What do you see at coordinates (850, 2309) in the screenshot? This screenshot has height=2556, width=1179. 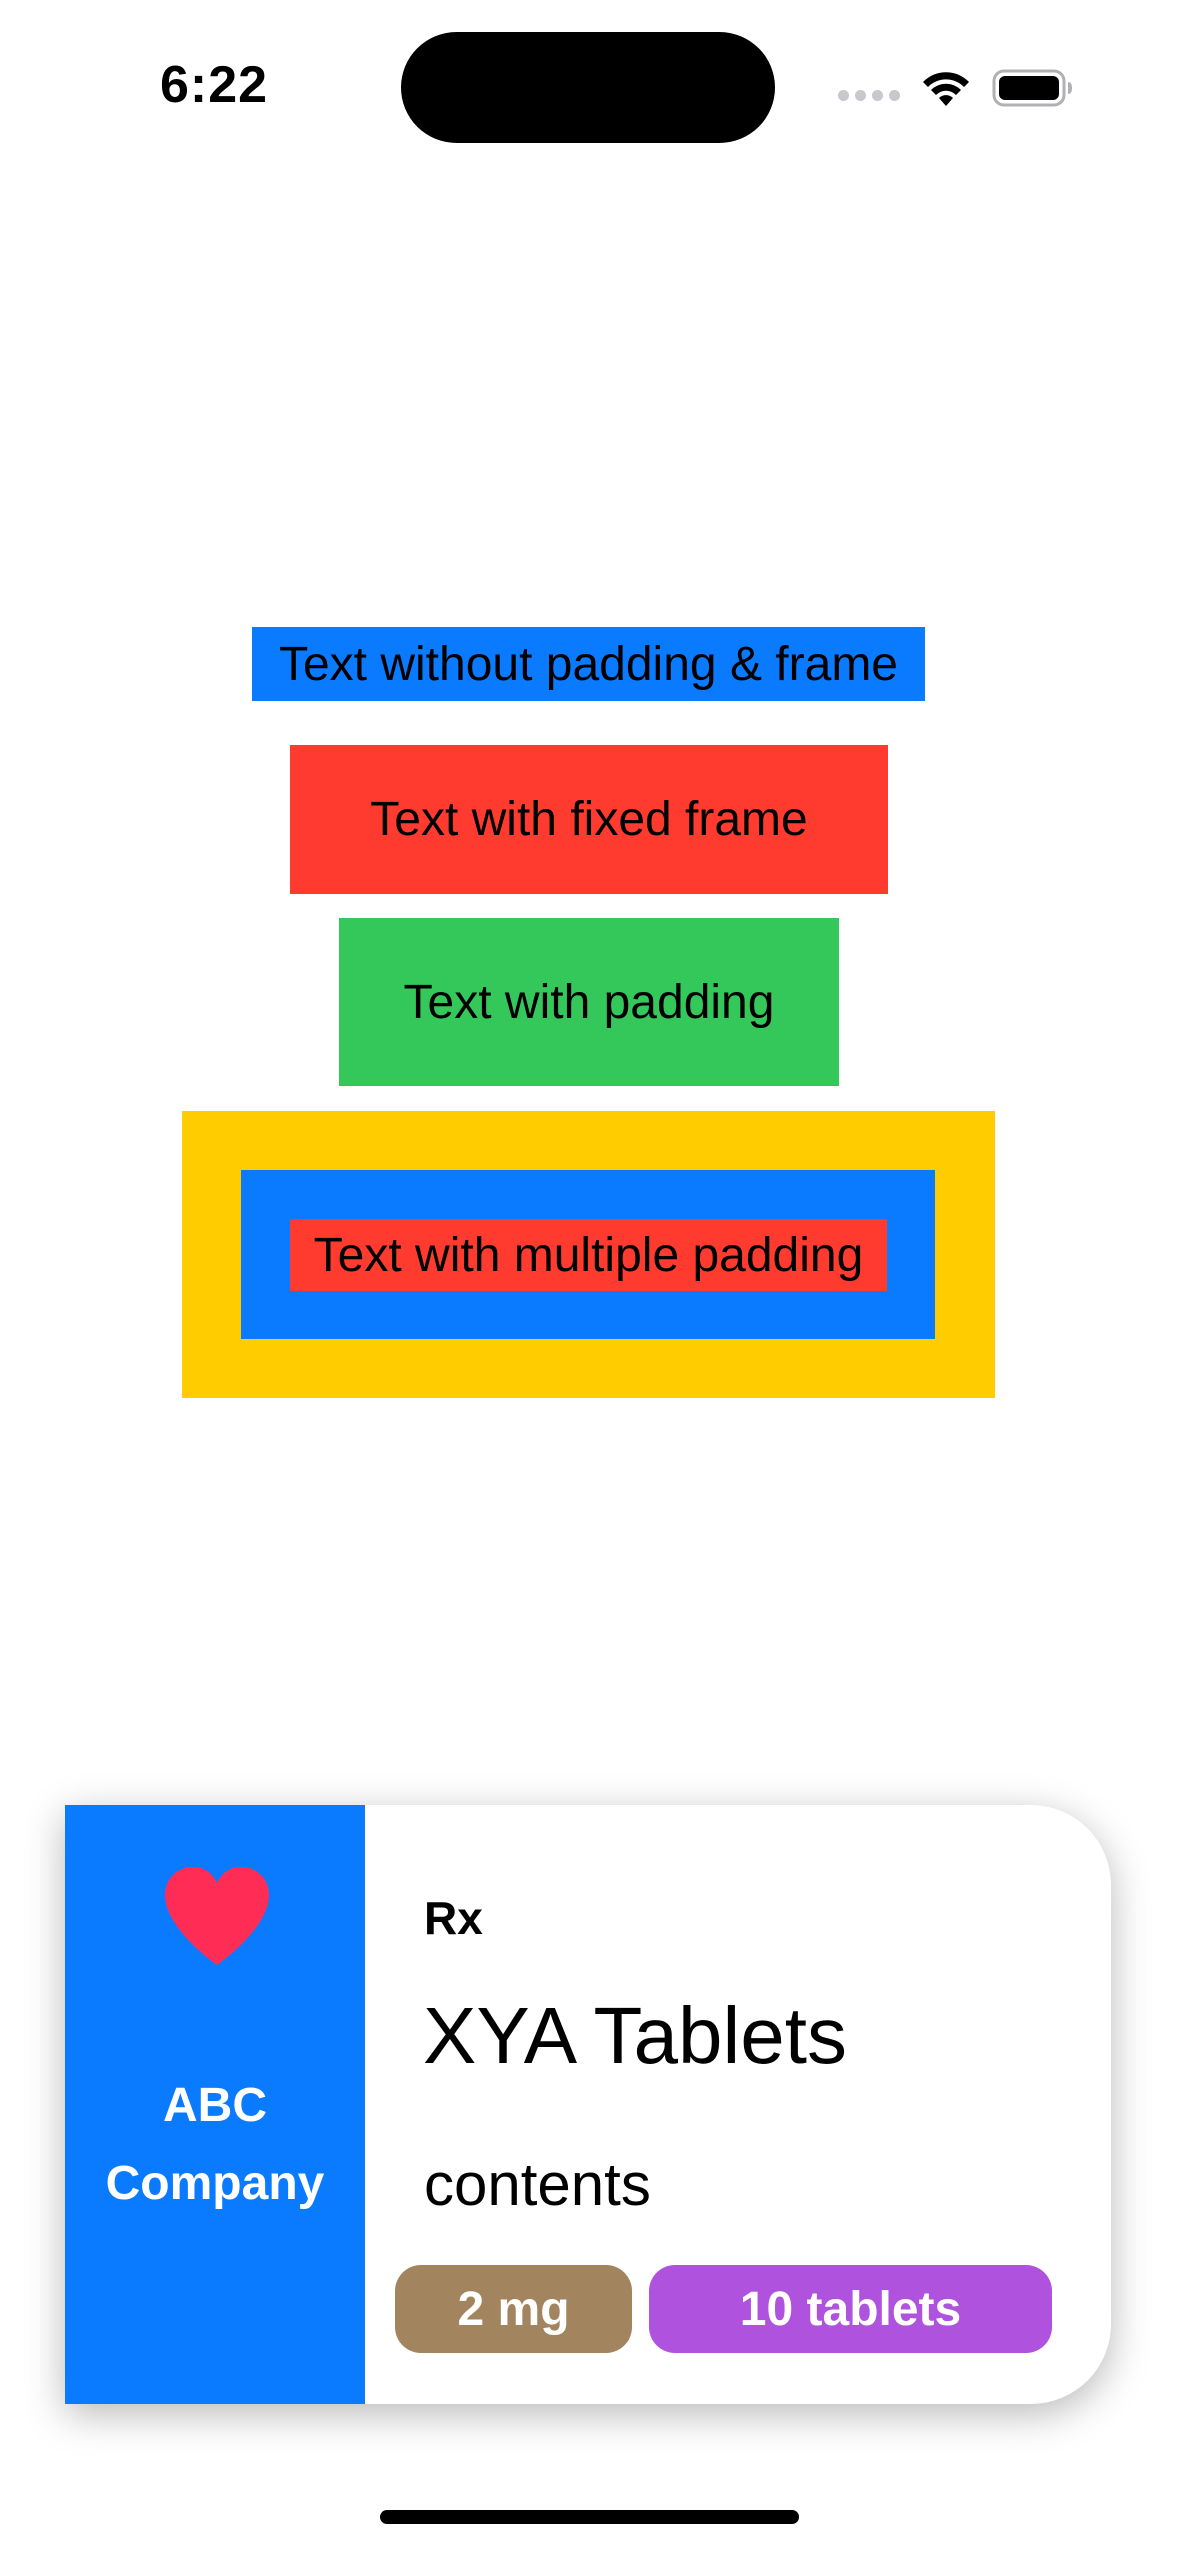 I see `tablet-count-badge: 10 tablets` at bounding box center [850, 2309].